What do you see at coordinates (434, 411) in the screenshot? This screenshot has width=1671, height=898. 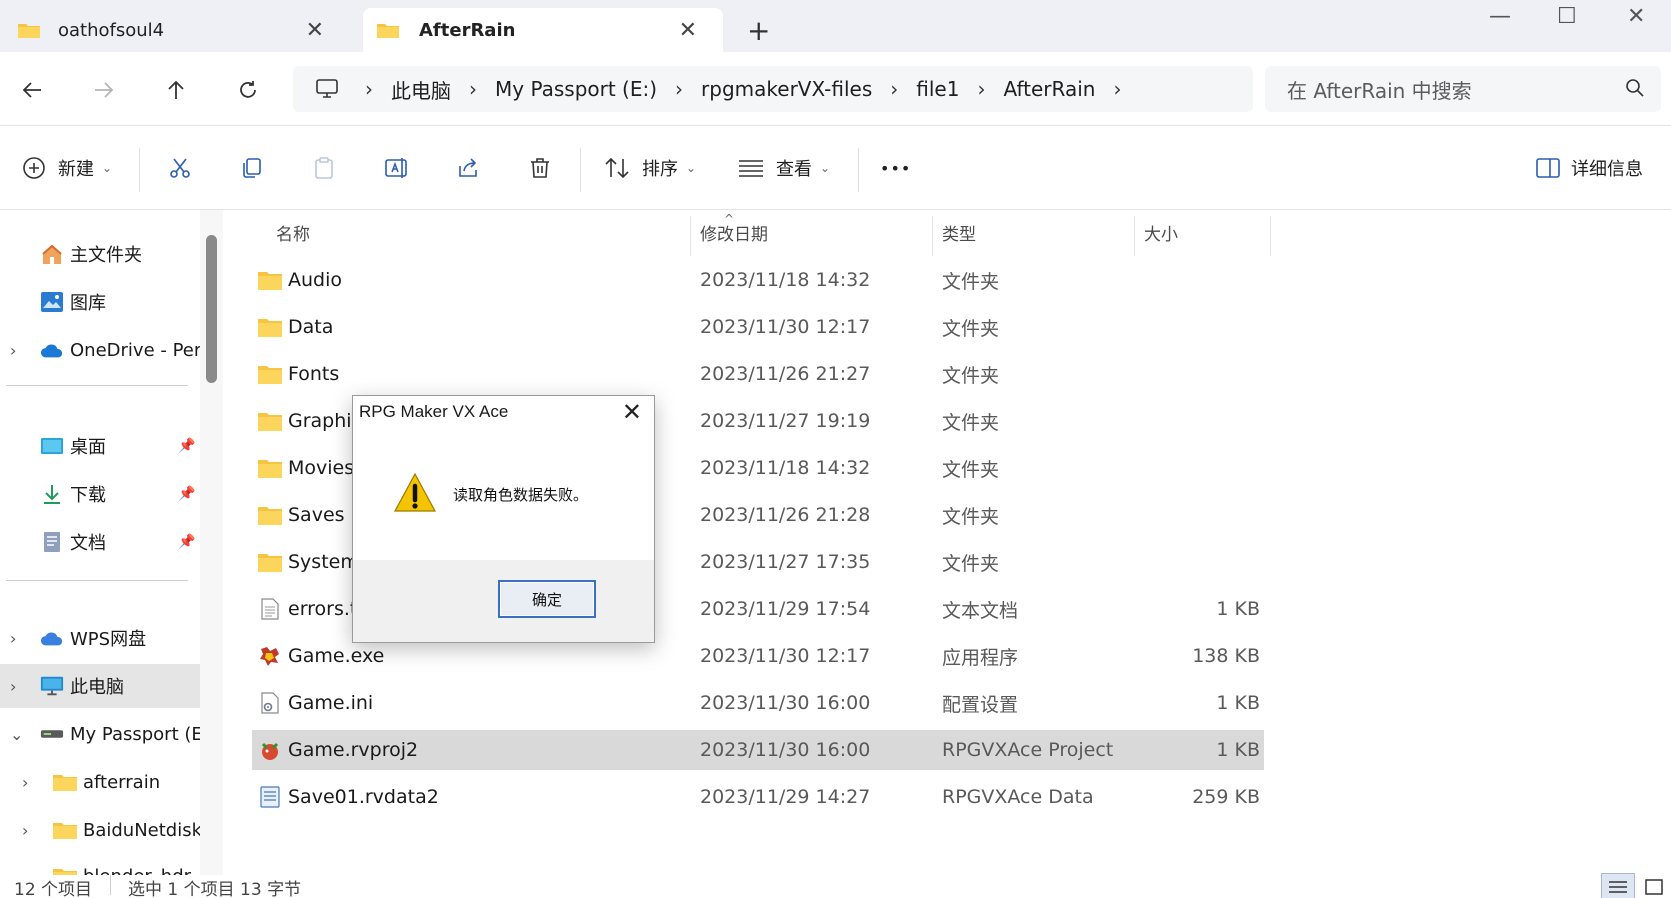 I see `dialog-title: RPG Maker VX Ace` at bounding box center [434, 411].